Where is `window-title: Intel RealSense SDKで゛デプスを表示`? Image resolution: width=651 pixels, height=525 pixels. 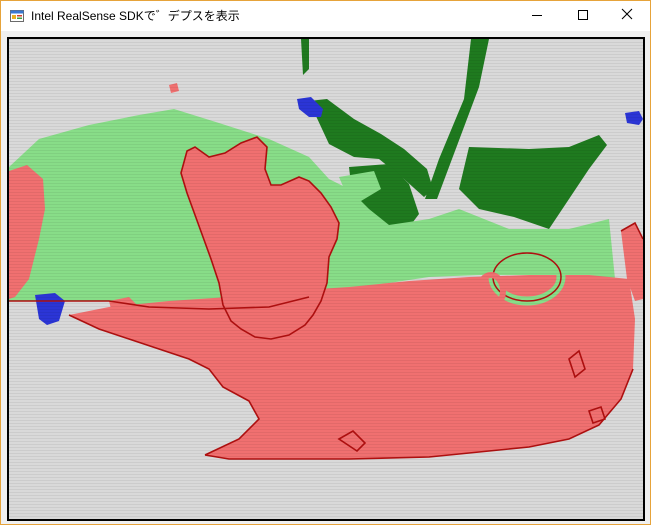
window-title: Intel RealSense SDKで゛デプスを表示 is located at coordinates (135, 16).